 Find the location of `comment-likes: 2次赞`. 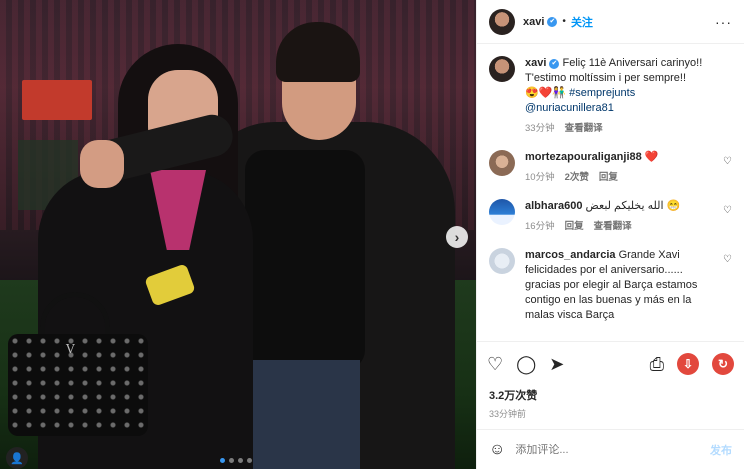

comment-likes: 2次赞 is located at coordinates (577, 177).